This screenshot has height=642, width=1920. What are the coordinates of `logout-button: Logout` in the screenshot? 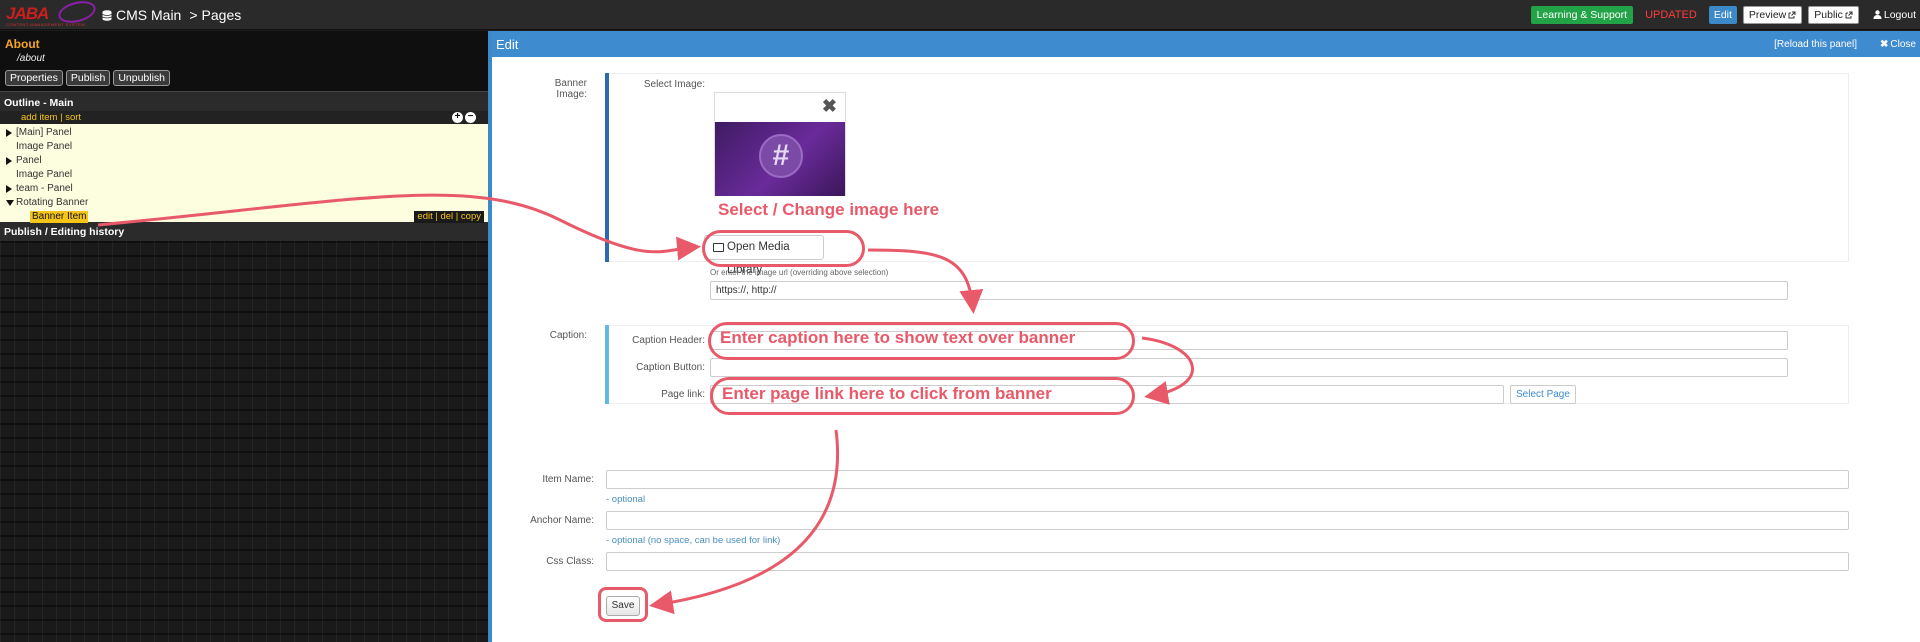 It's located at (1894, 15).